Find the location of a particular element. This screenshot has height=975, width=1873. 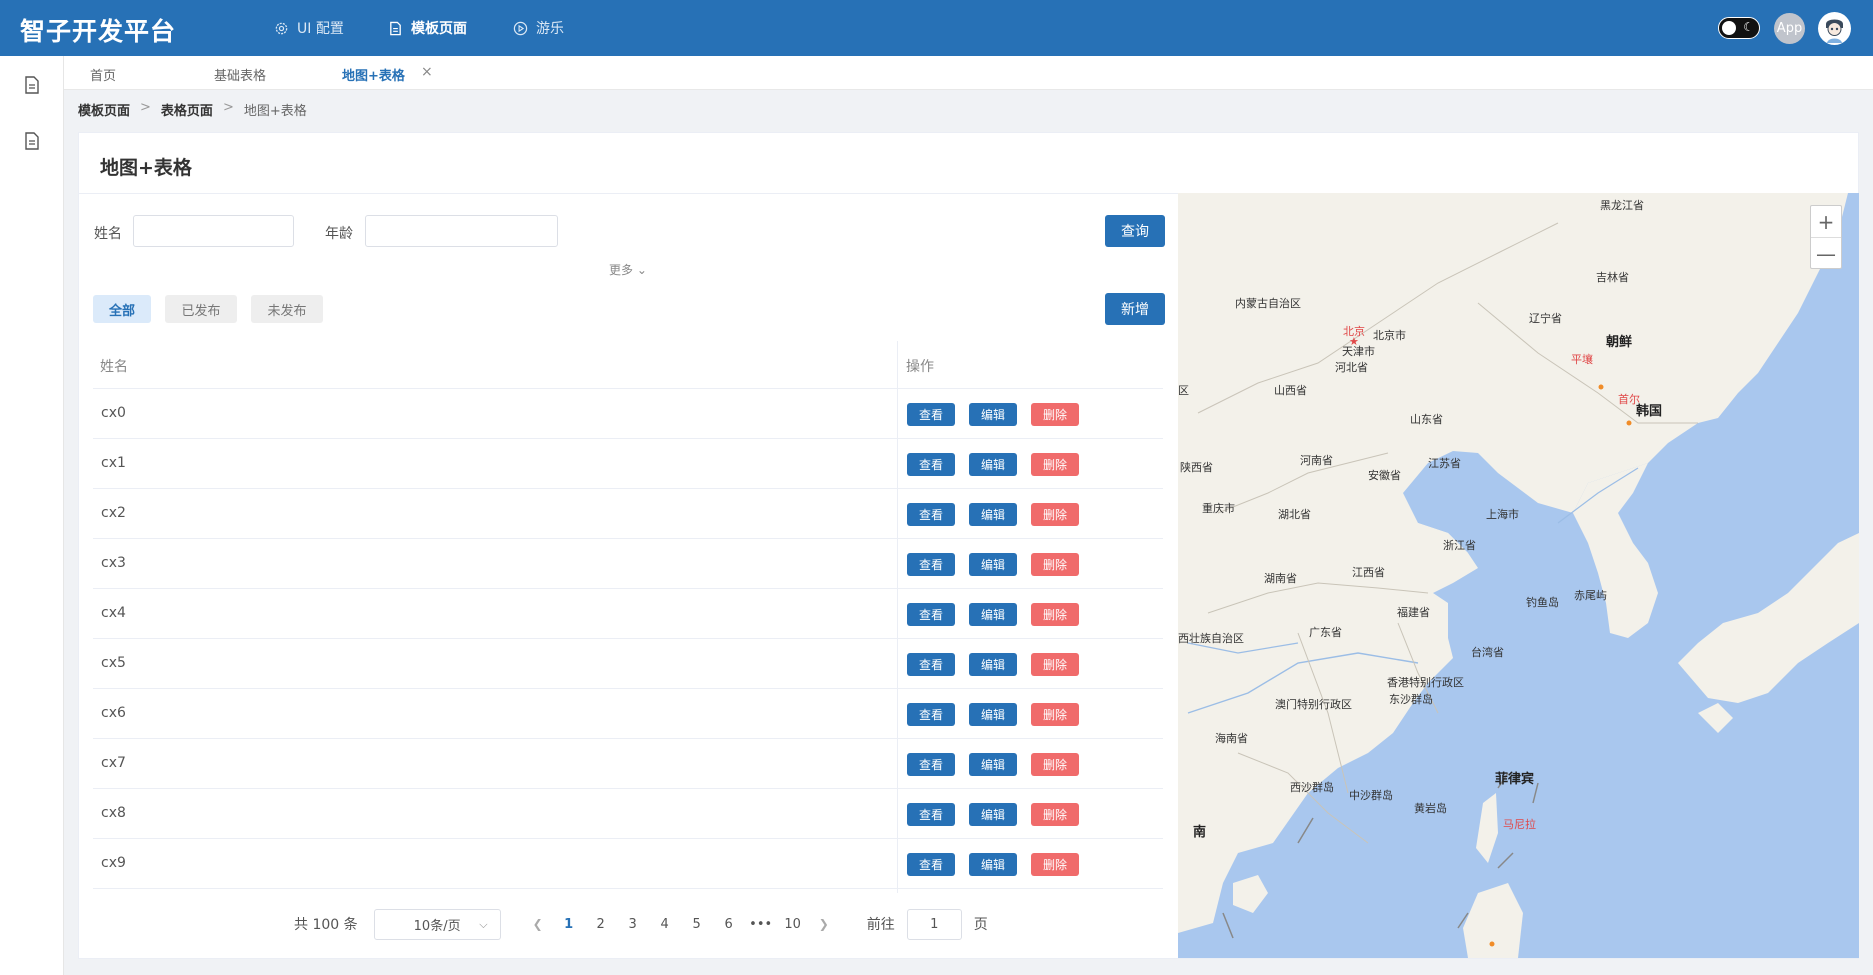

avatar-icon is located at coordinates (1834, 28).